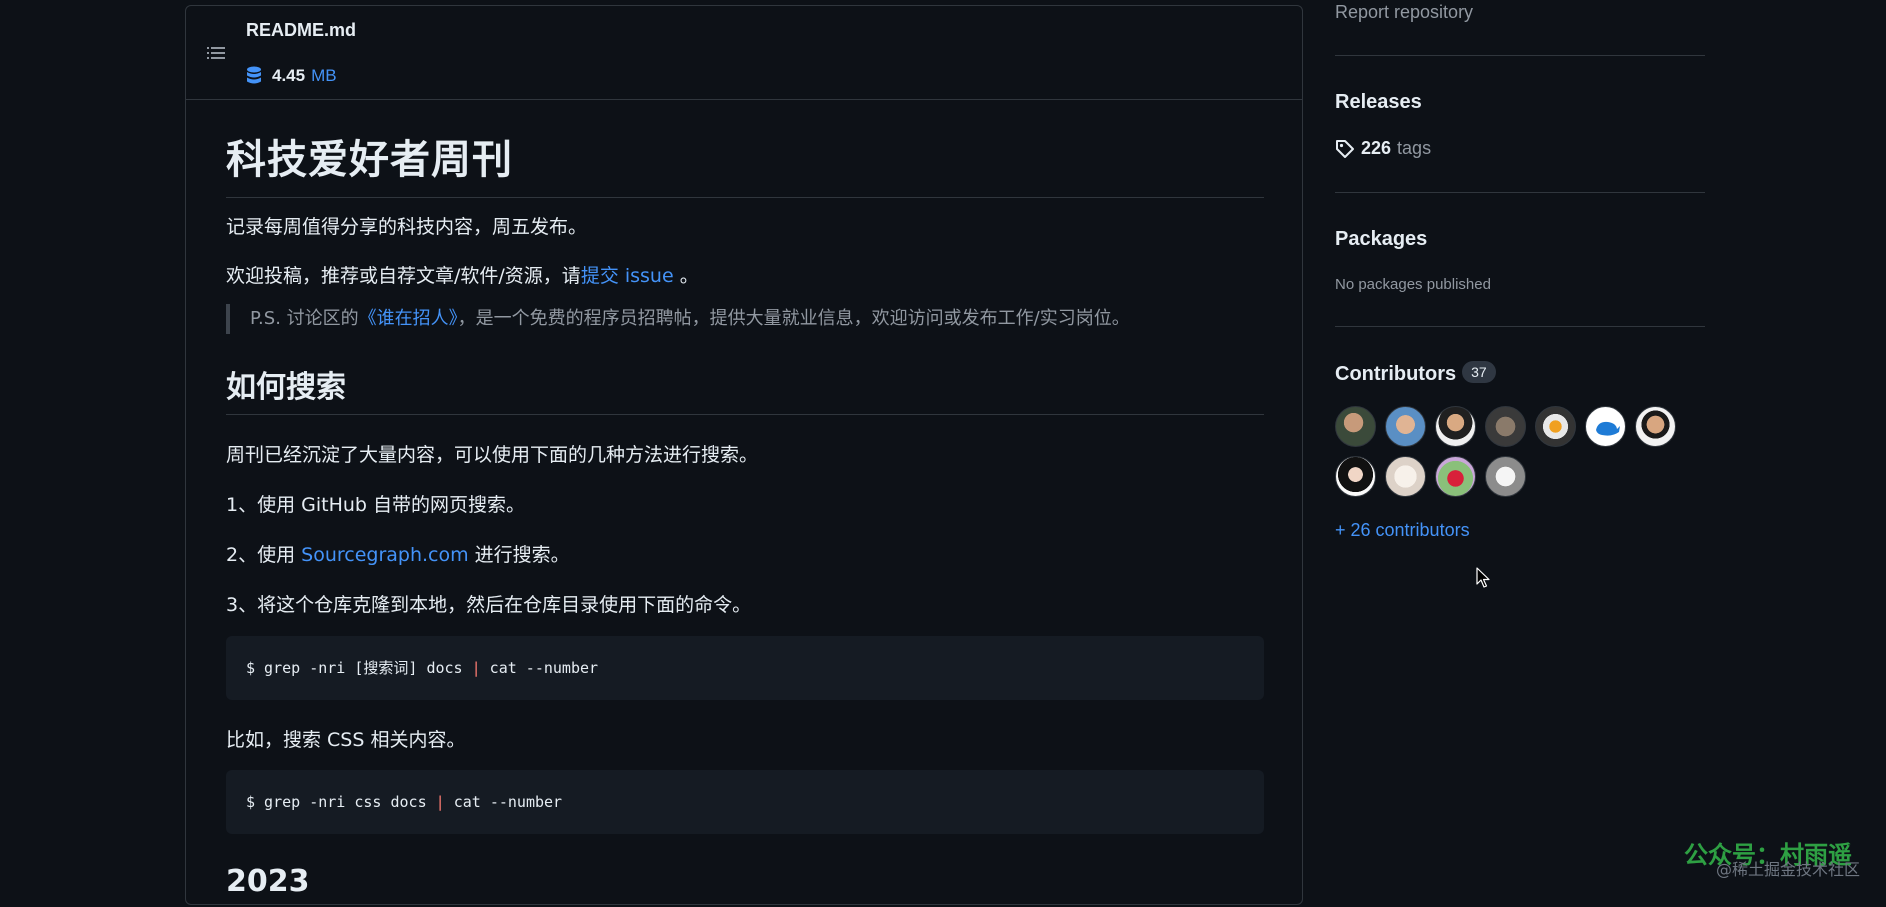  What do you see at coordinates (346, 740) in the screenshot?
I see `example-text: 比如，搜索 CSS 相关内容。` at bounding box center [346, 740].